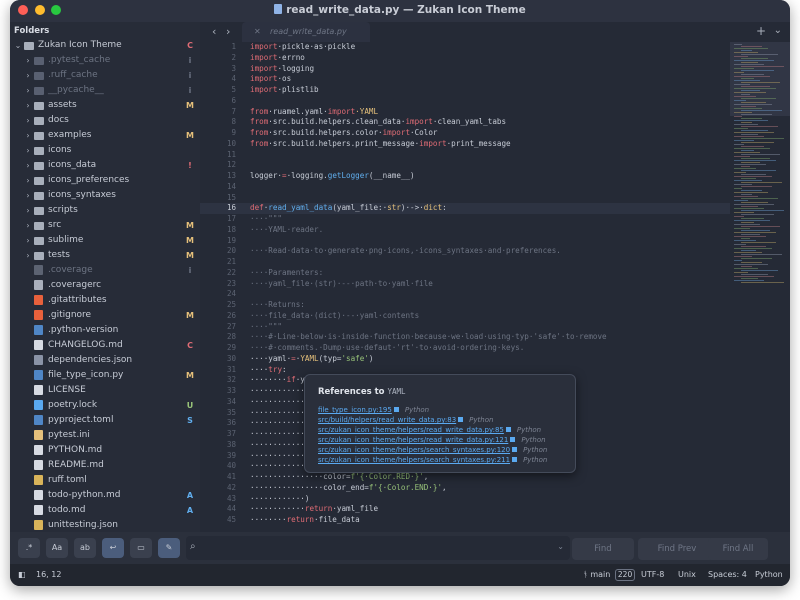 The image size is (800, 600). Describe the element at coordinates (105, 165) in the screenshot. I see `sidebar-item: › icons_data!` at that location.